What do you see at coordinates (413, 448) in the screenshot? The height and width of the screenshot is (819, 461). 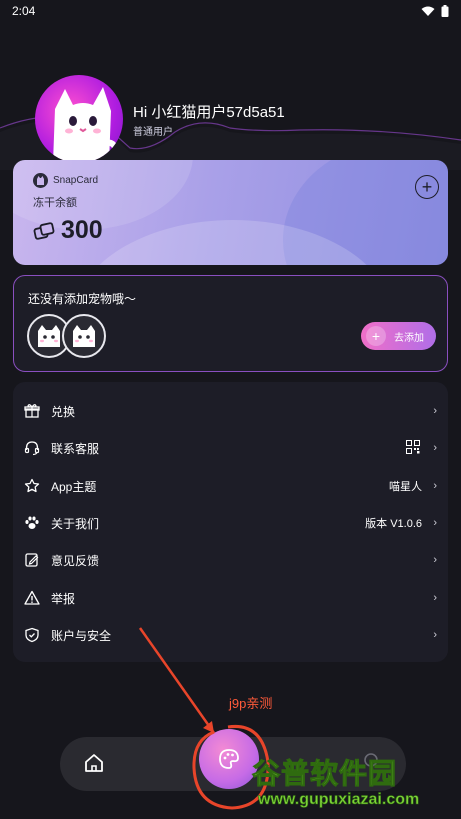 I see `qr-code-icon` at bounding box center [413, 448].